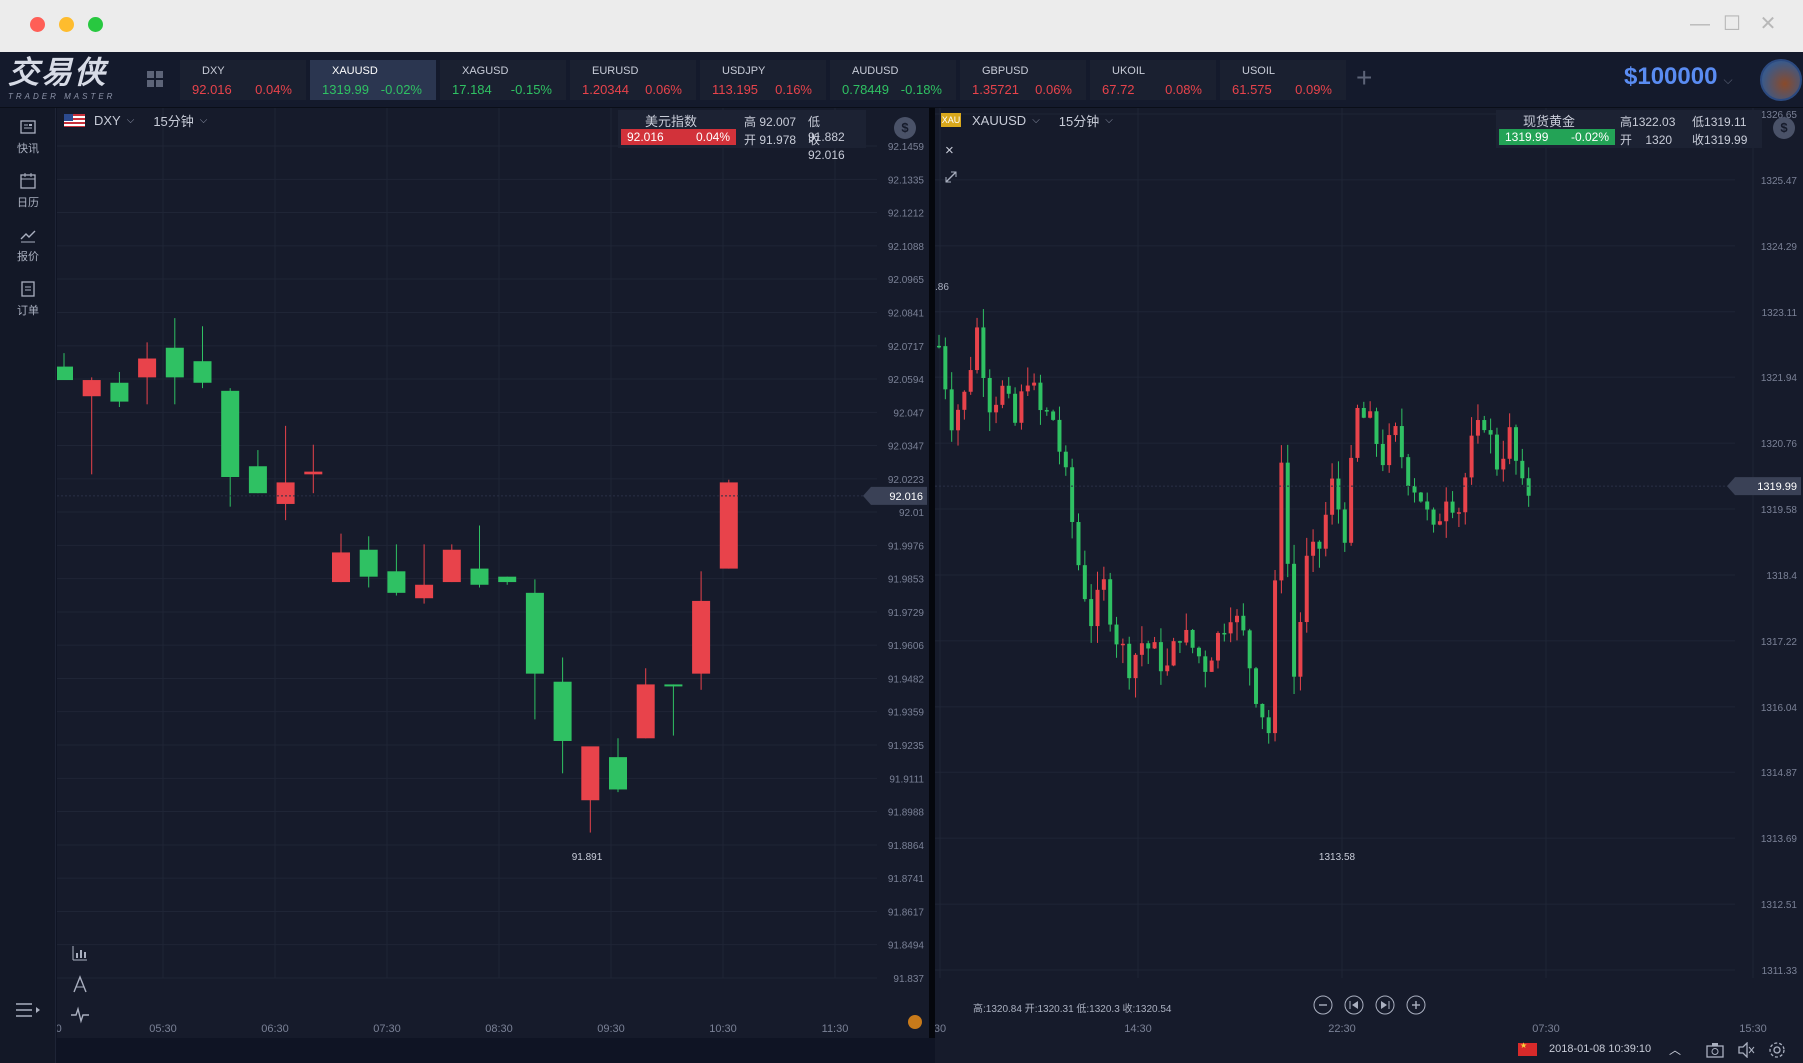  I want to click on indicator-chart-icon, so click(80, 953).